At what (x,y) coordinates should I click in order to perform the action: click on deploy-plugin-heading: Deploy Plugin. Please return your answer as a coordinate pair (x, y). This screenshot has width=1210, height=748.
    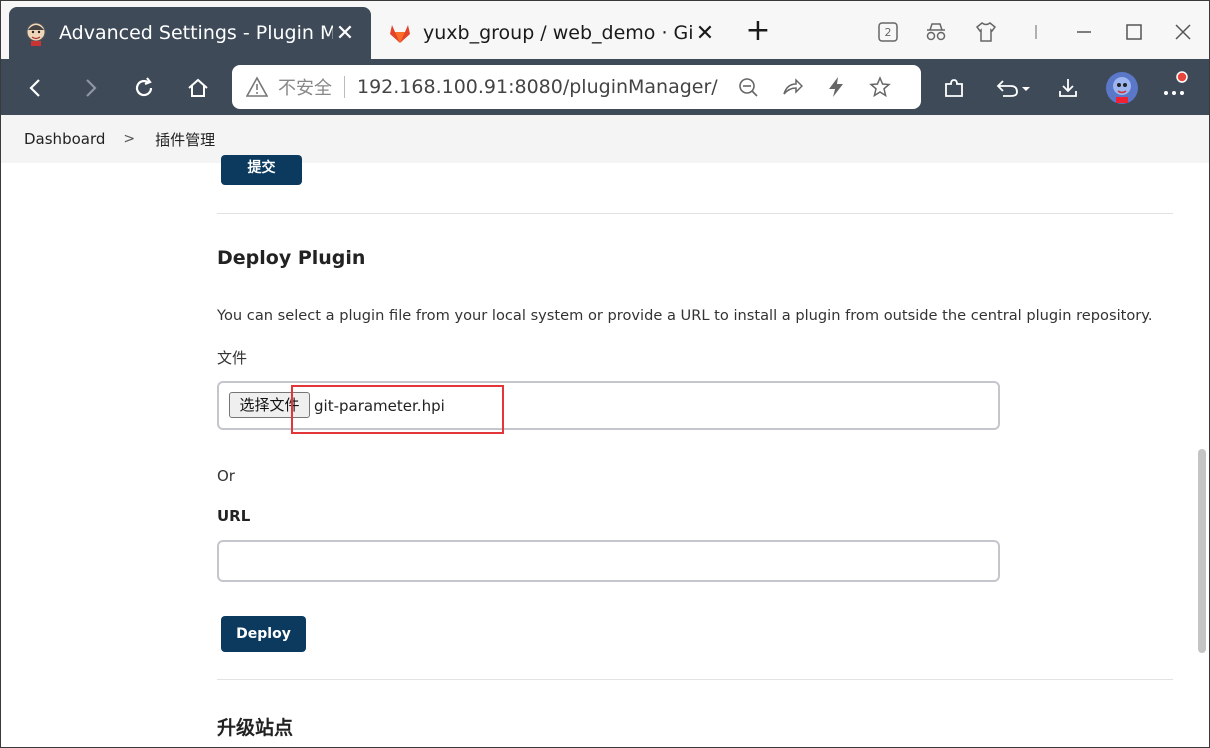
    Looking at the image, I should click on (291, 258).